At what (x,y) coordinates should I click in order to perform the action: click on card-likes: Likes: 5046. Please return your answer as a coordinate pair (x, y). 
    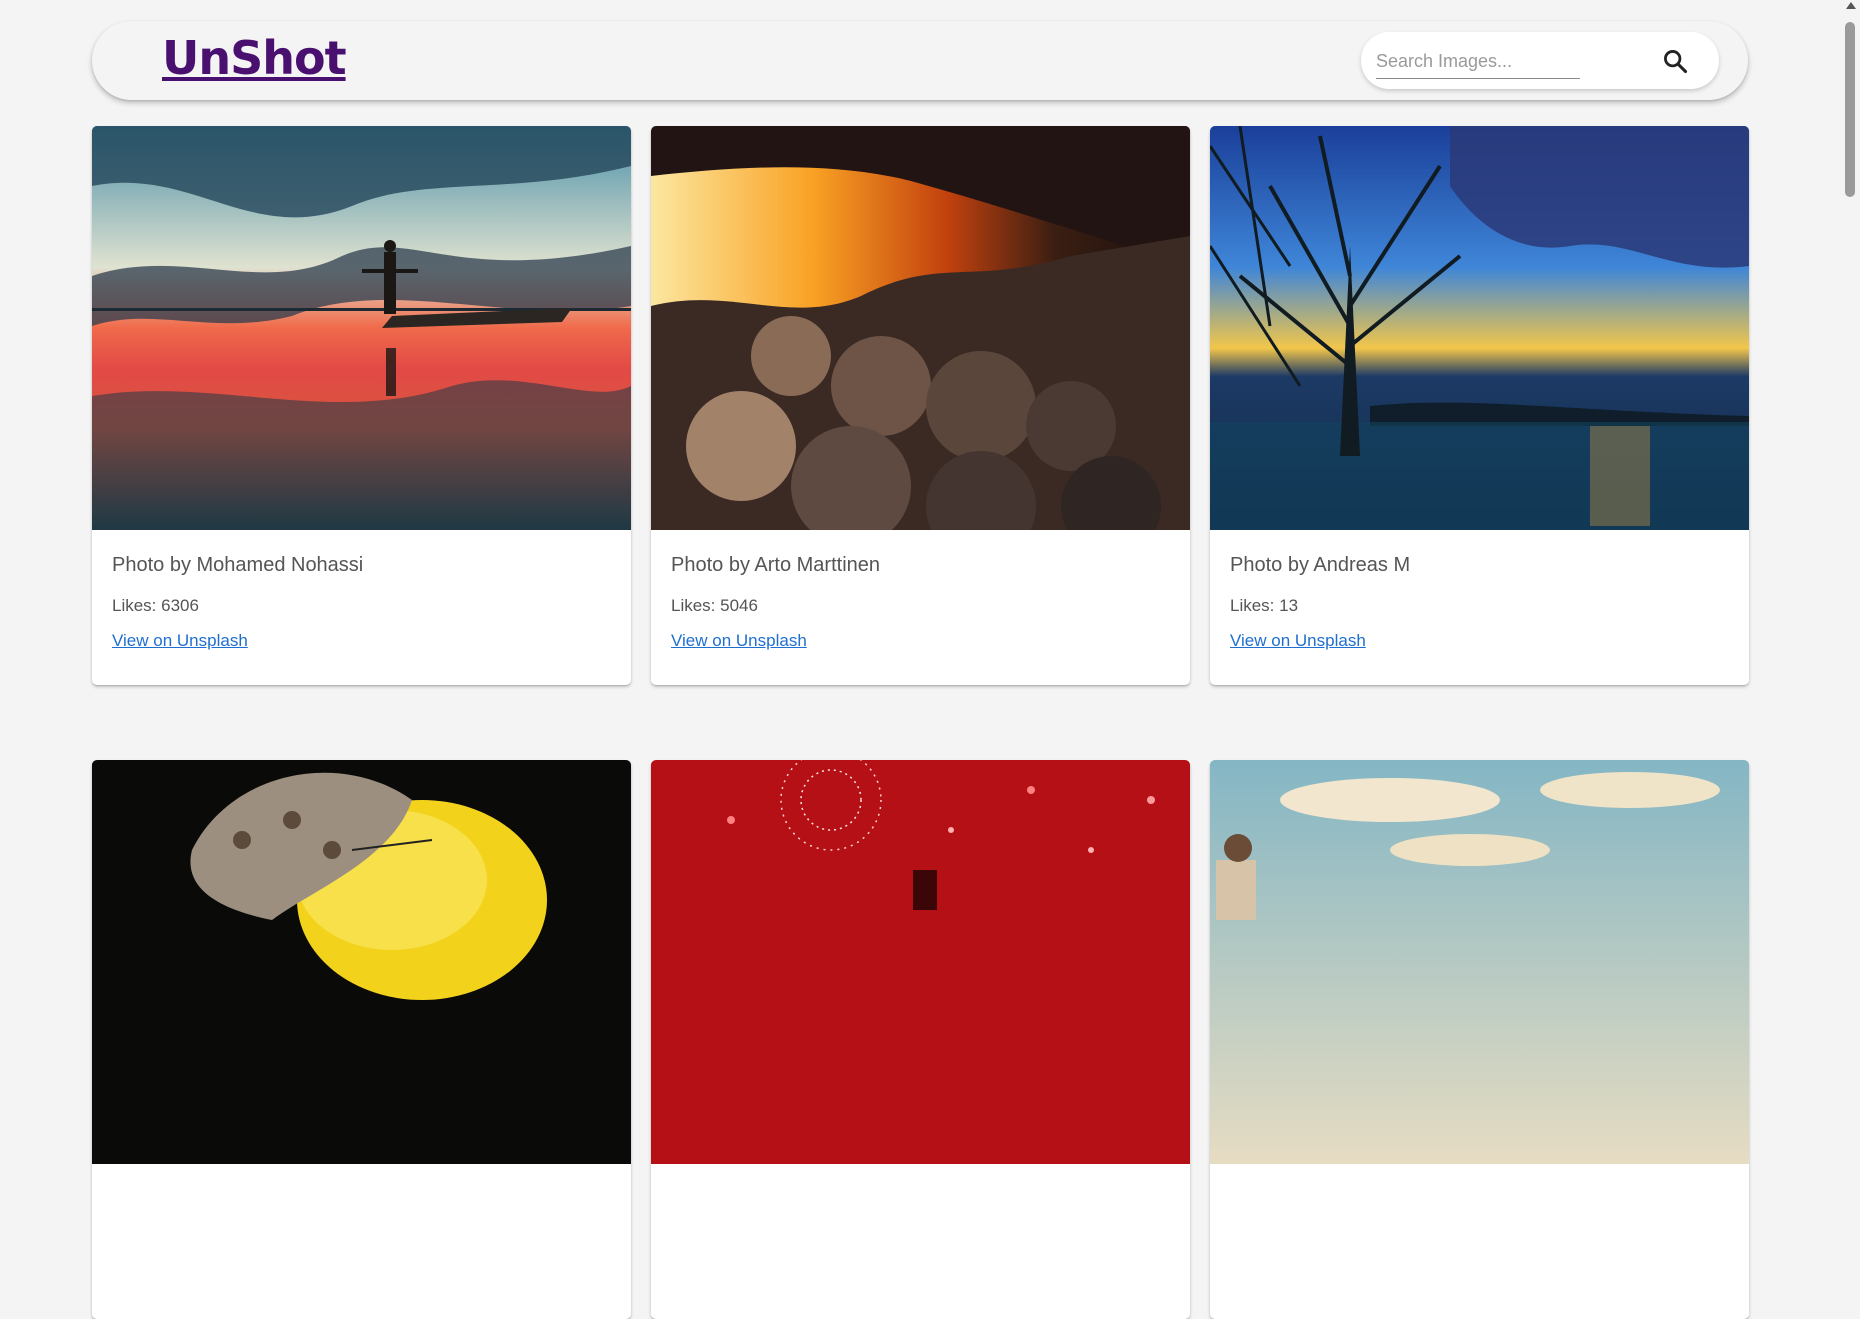
    Looking at the image, I should click on (714, 605).